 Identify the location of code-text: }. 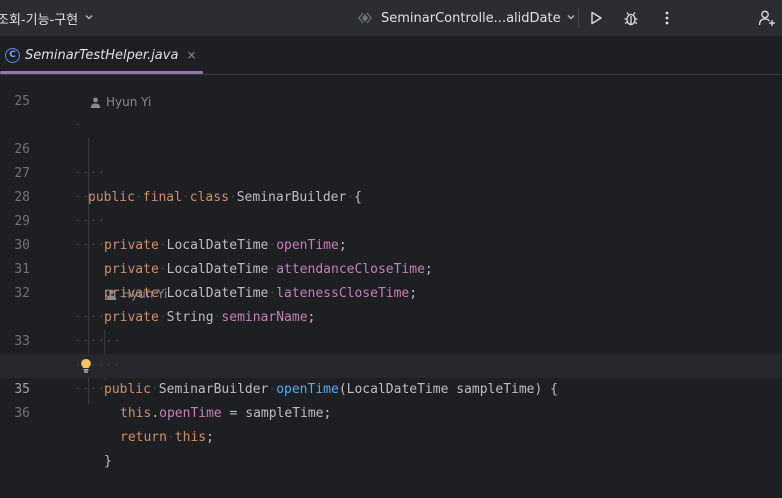
(108, 461).